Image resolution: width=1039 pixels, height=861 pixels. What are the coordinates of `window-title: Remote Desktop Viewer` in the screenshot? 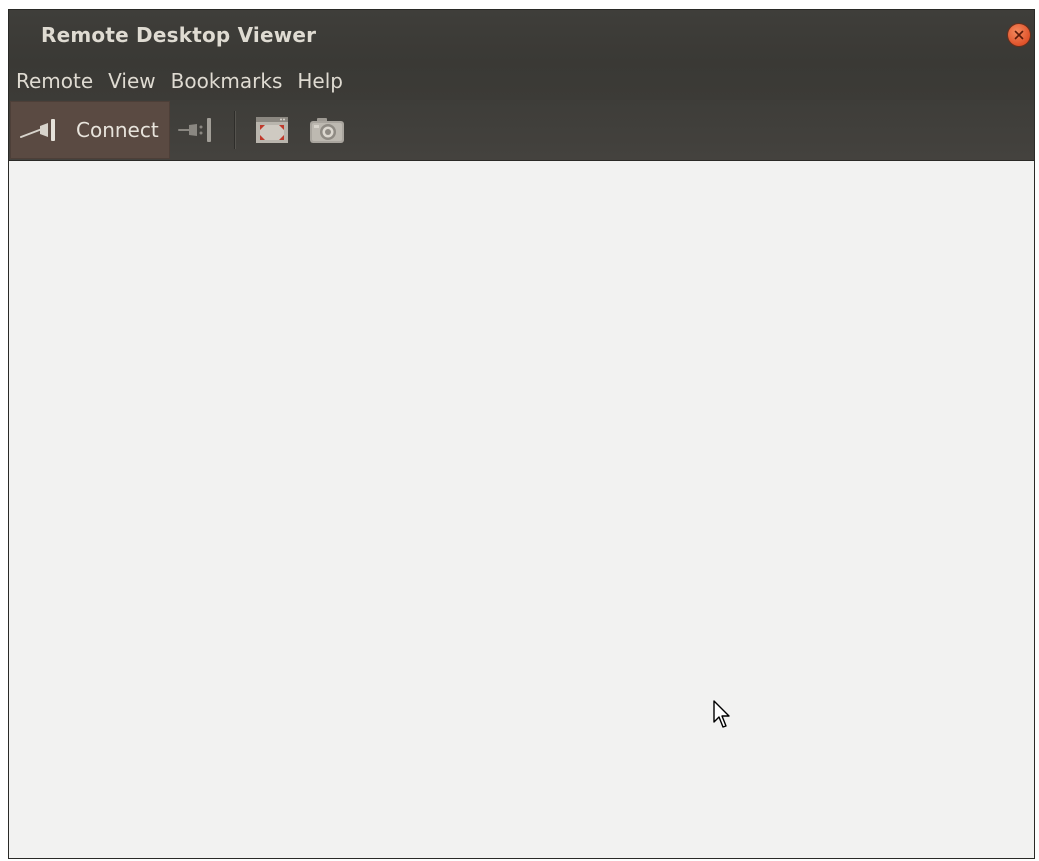 It's located at (179, 35).